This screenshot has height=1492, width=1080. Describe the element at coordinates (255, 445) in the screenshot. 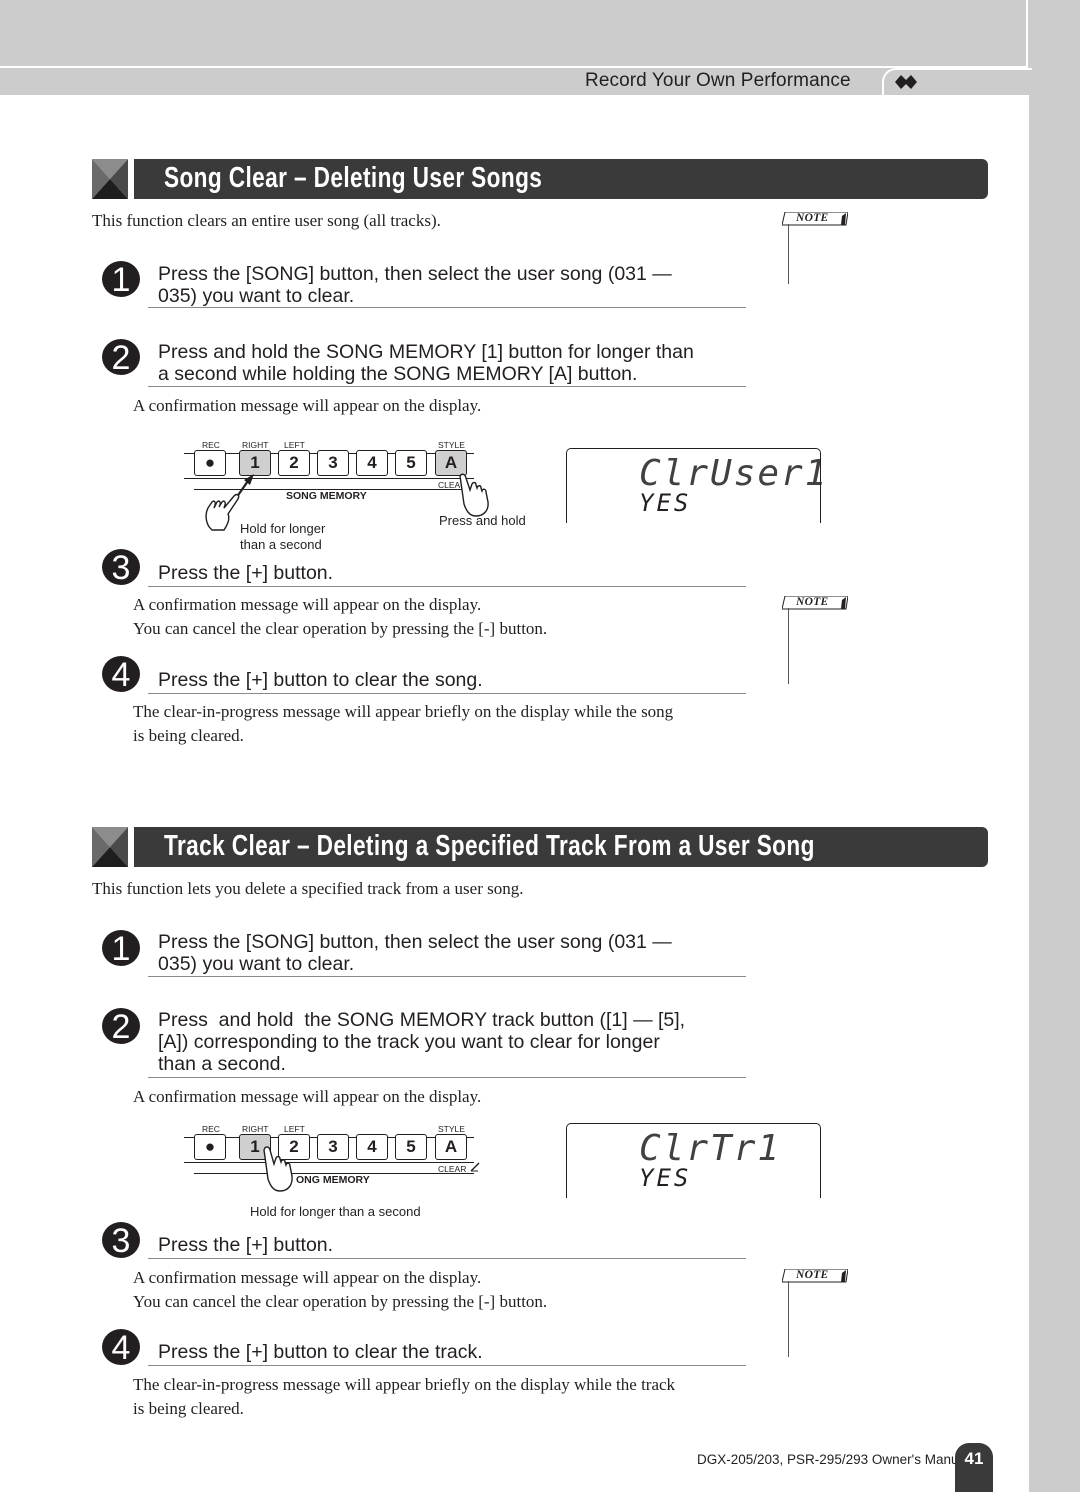

I see `label-right: RIGHT` at that location.